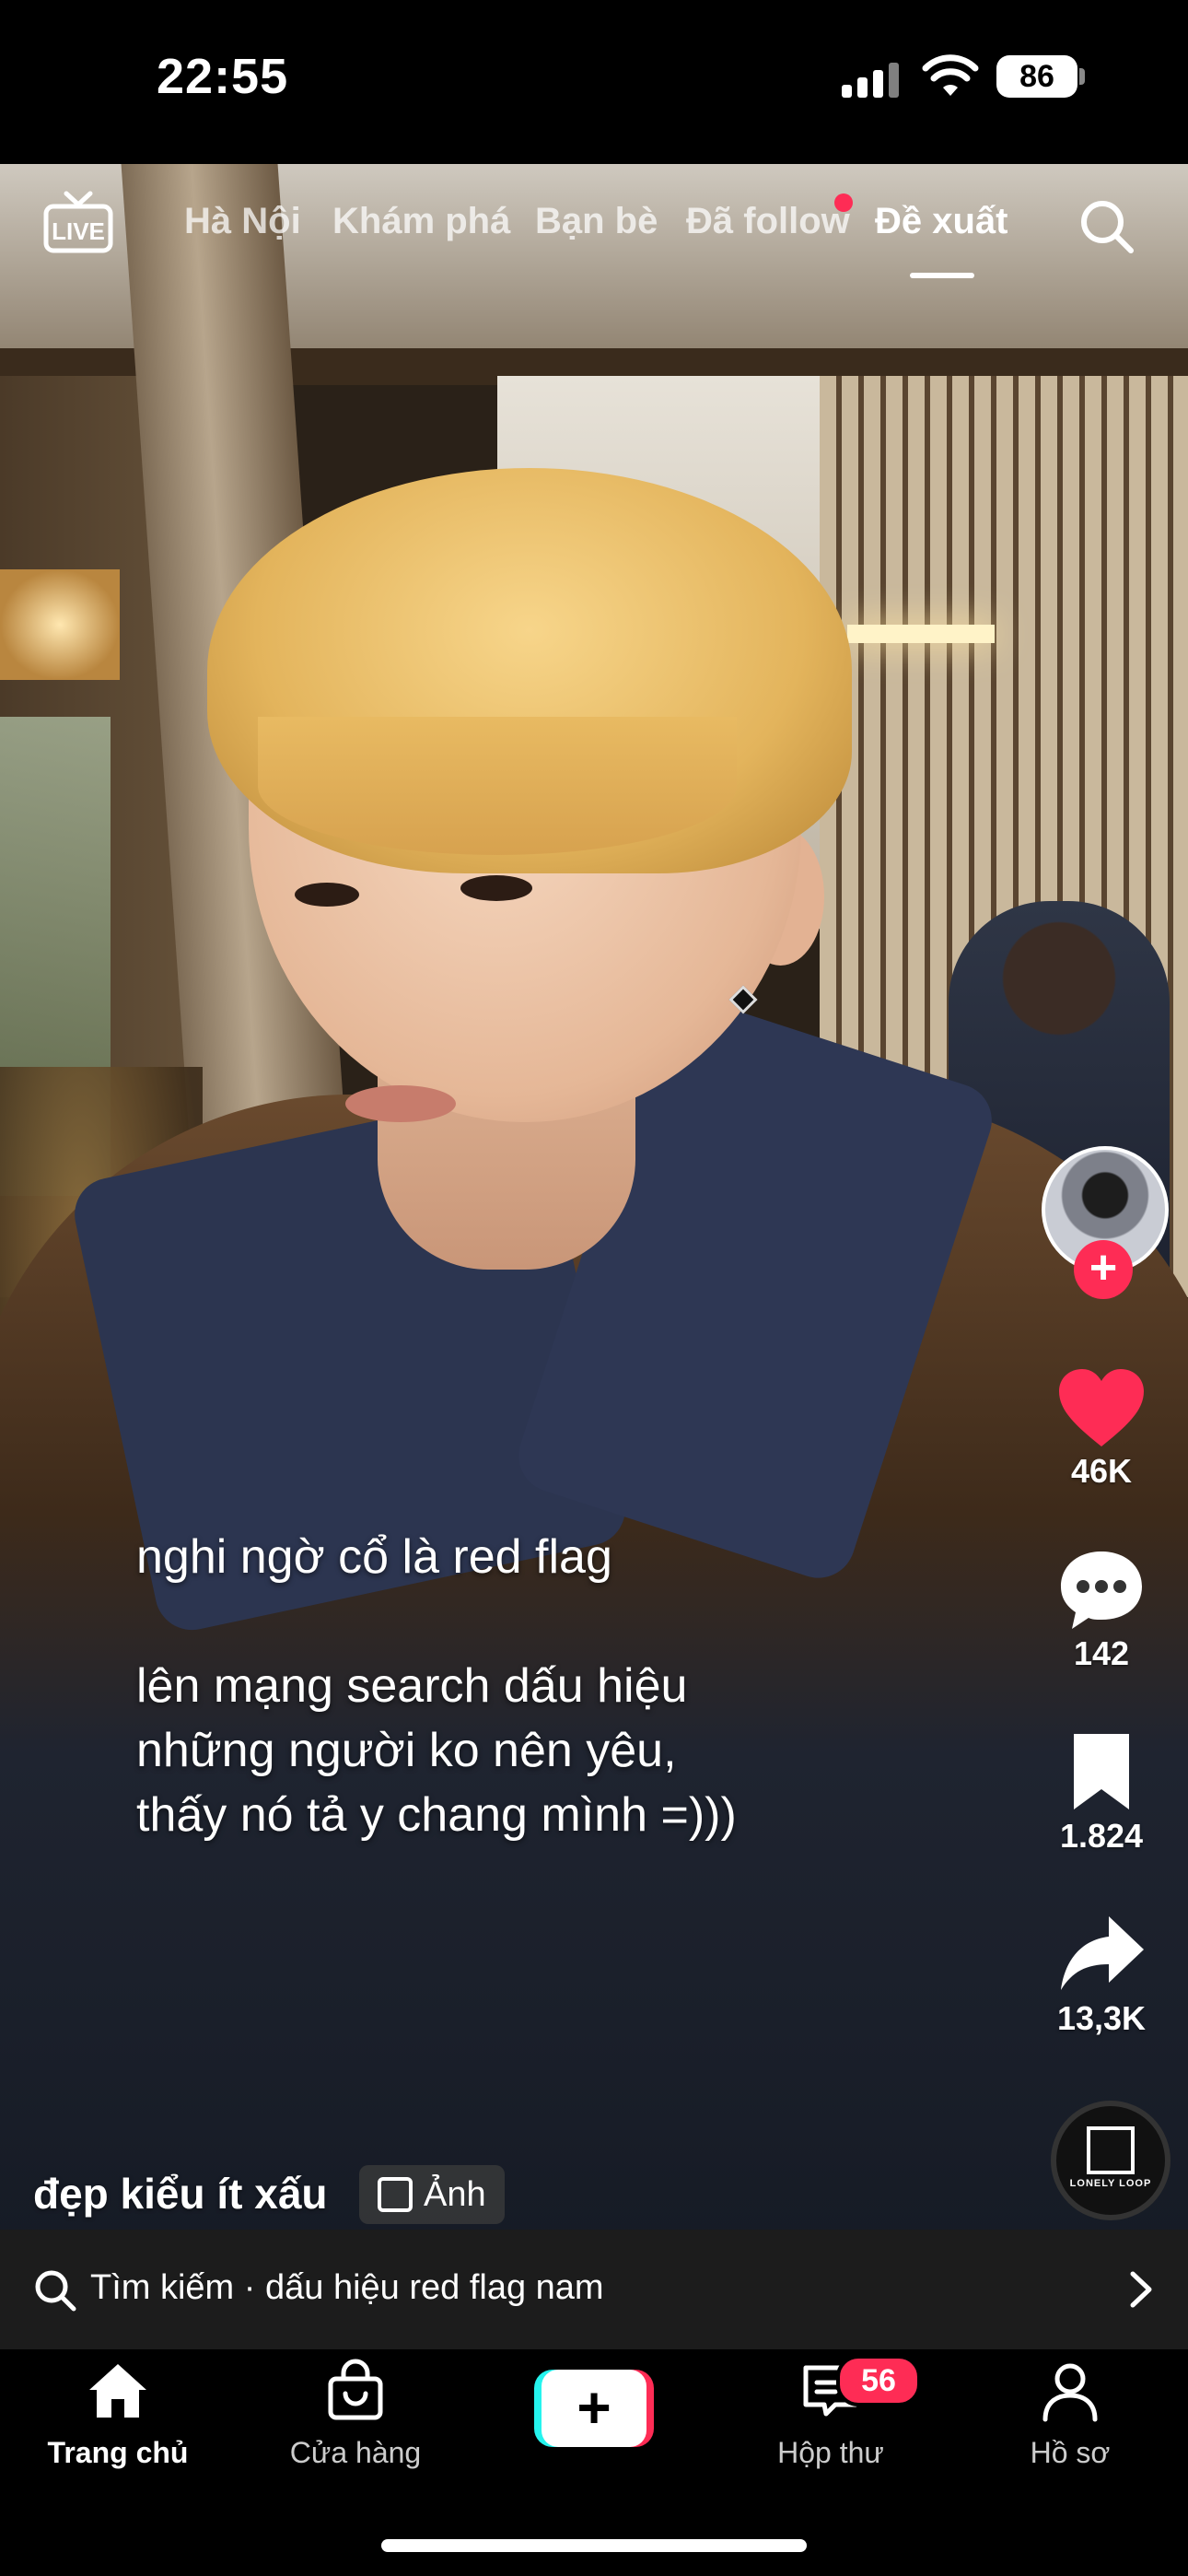  What do you see at coordinates (596, 221) in the screenshot?
I see `tab-ban-be: Bạn bè` at bounding box center [596, 221].